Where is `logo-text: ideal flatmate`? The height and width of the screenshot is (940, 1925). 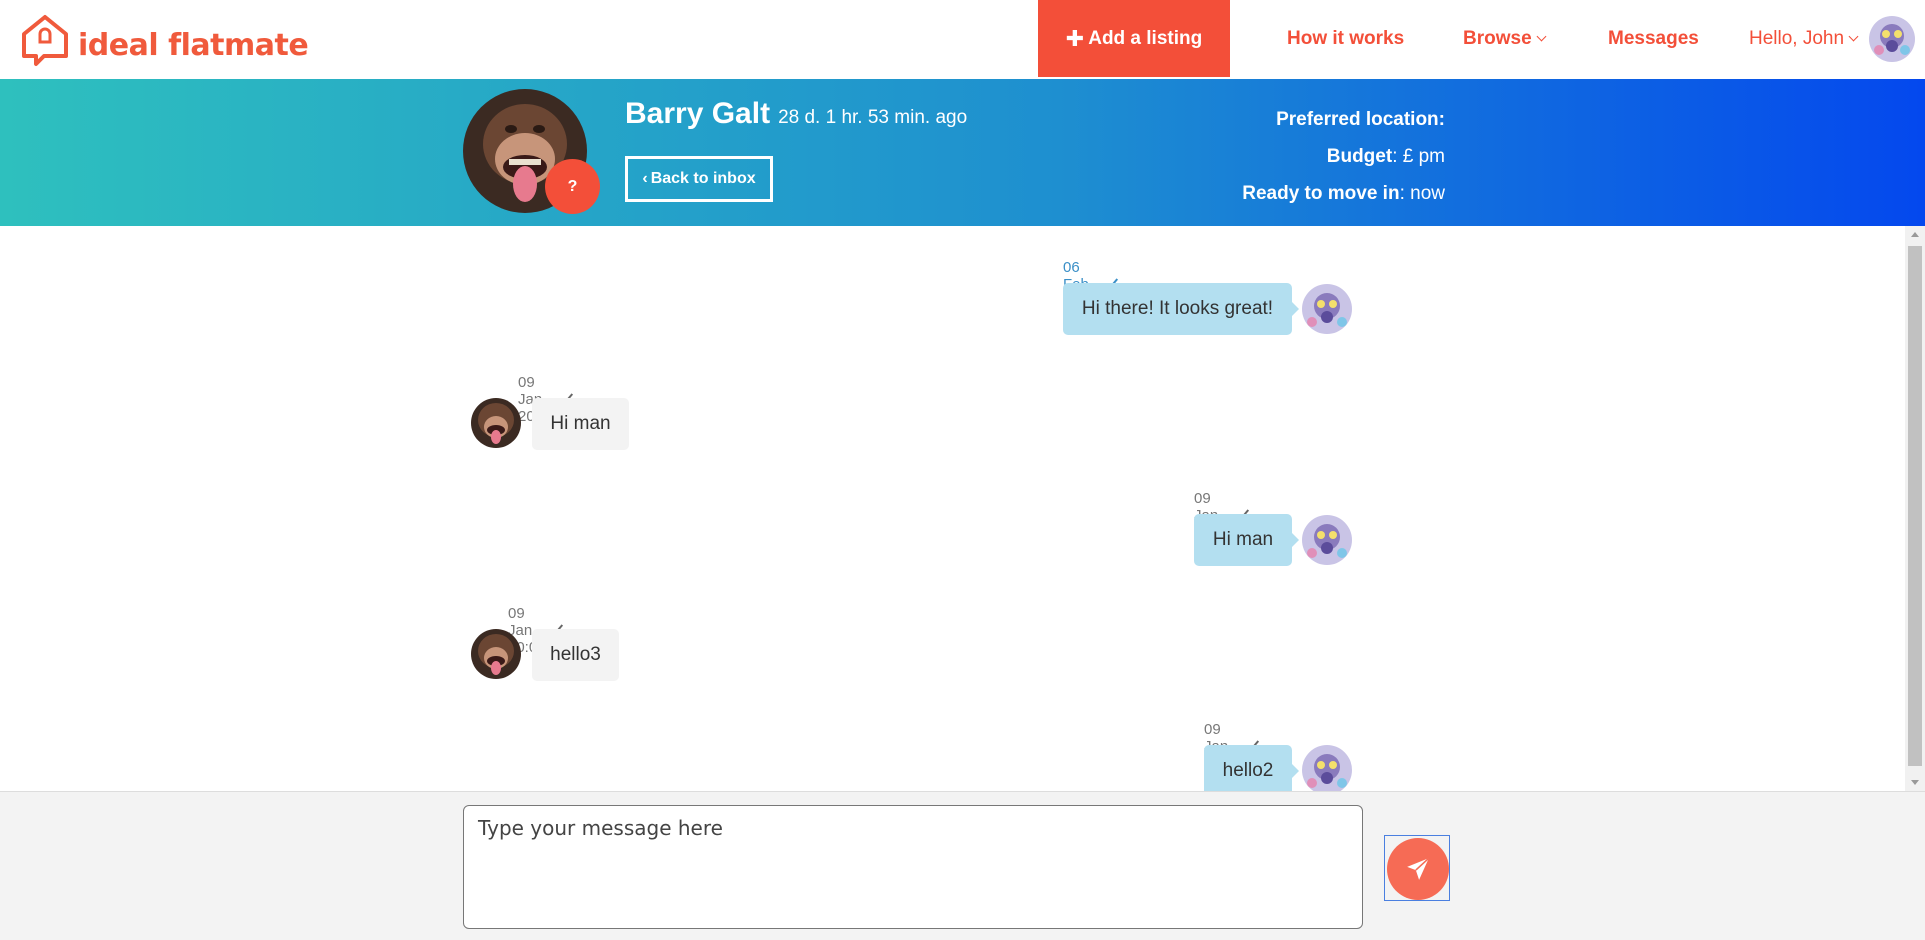
logo-text: ideal flatmate is located at coordinates (193, 45).